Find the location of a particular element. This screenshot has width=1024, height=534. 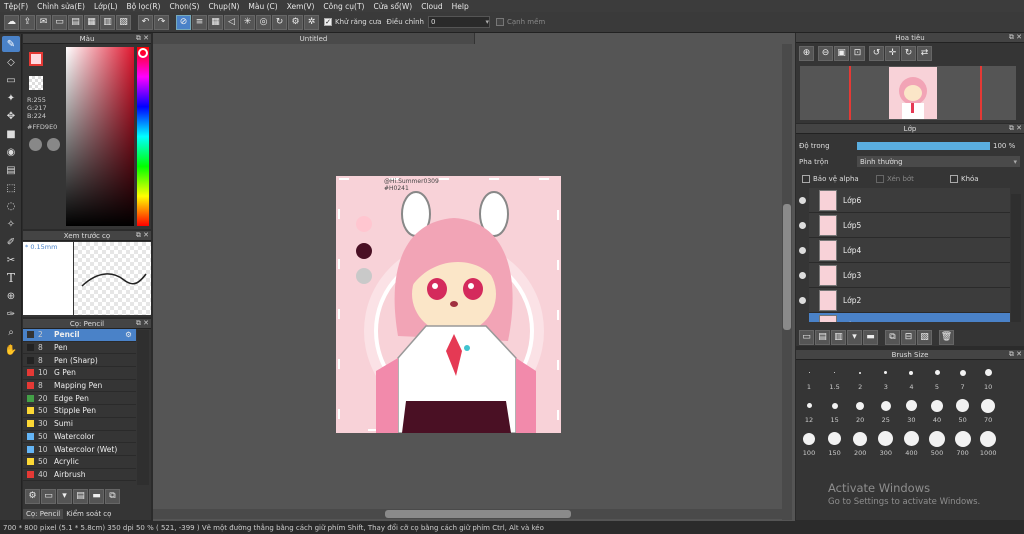

move-icon: ✥ is located at coordinates (11, 116).